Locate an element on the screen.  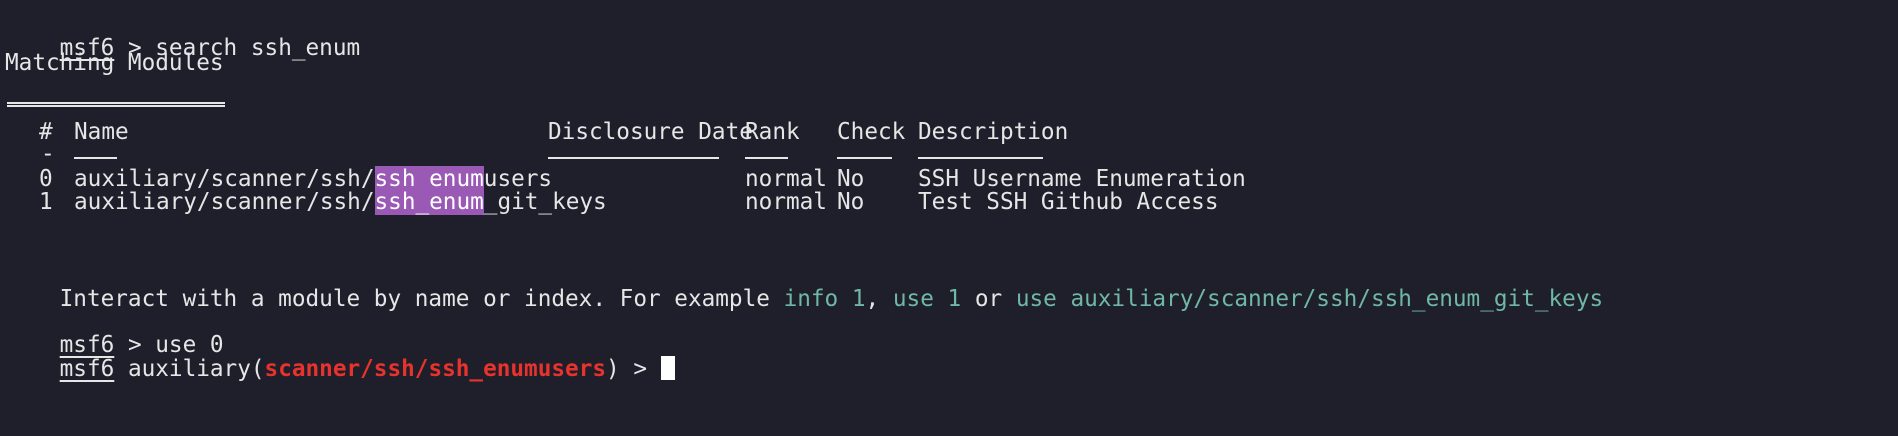
description-underline is located at coordinates (980, 158).